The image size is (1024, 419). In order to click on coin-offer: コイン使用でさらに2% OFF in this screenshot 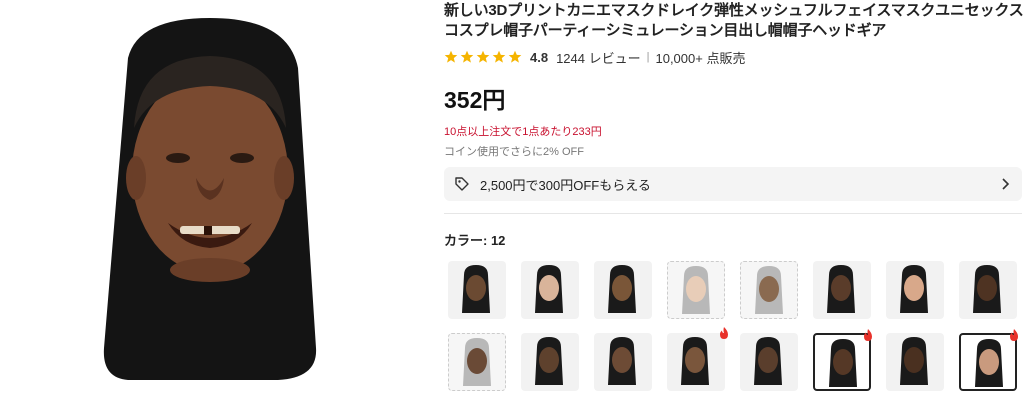, I will do `click(514, 152)`.